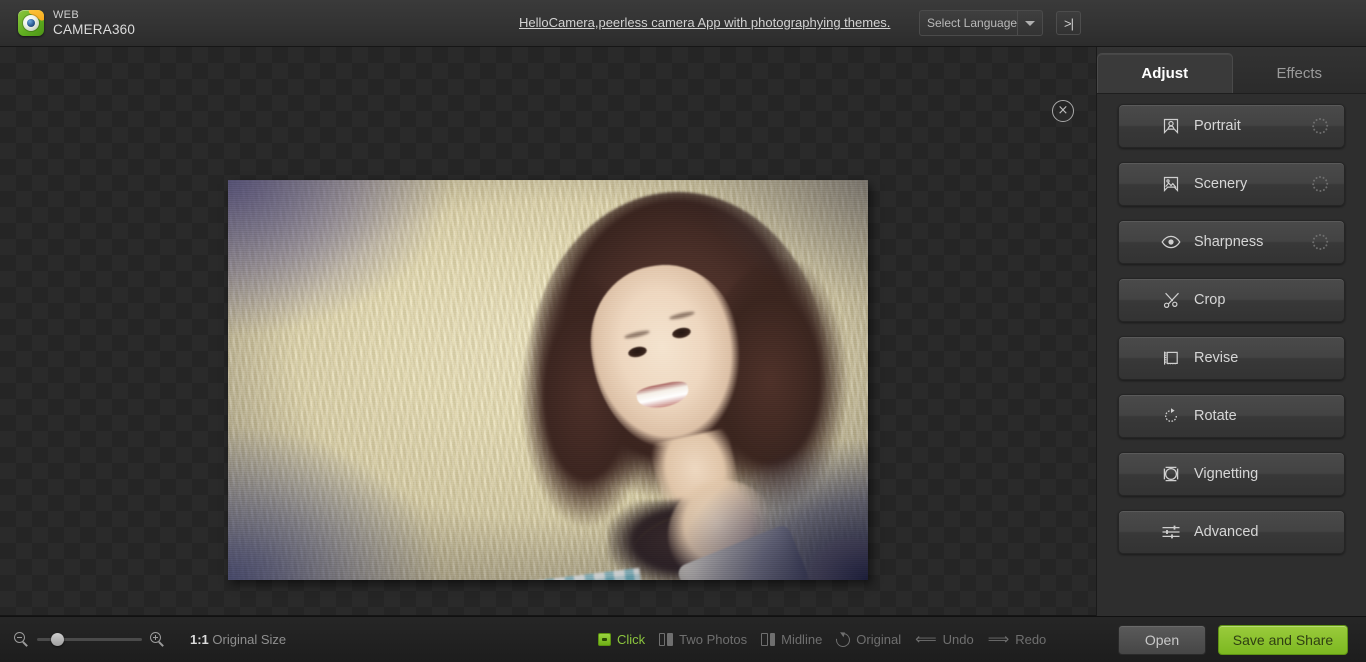  What do you see at coordinates (768, 639) in the screenshot?
I see `midline-icon` at bounding box center [768, 639].